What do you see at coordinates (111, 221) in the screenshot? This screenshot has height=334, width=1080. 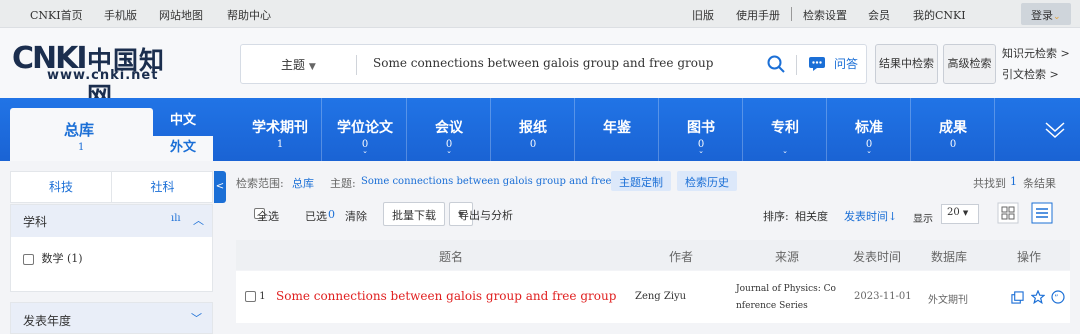 I see `subject-facet-header: 学科 ılı ︿` at bounding box center [111, 221].